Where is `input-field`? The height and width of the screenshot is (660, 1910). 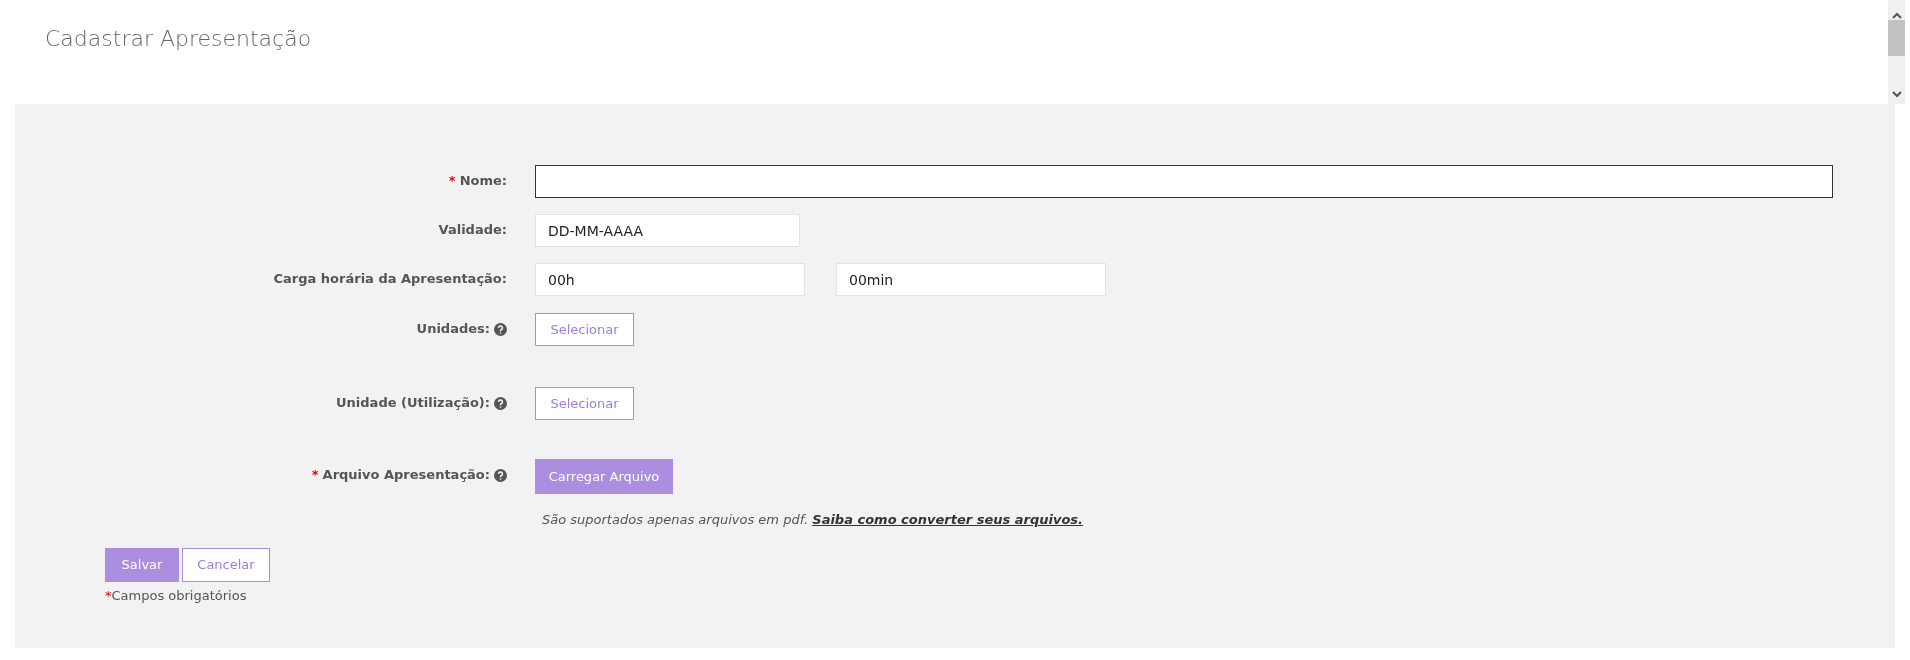
input-field is located at coordinates (1184, 181).